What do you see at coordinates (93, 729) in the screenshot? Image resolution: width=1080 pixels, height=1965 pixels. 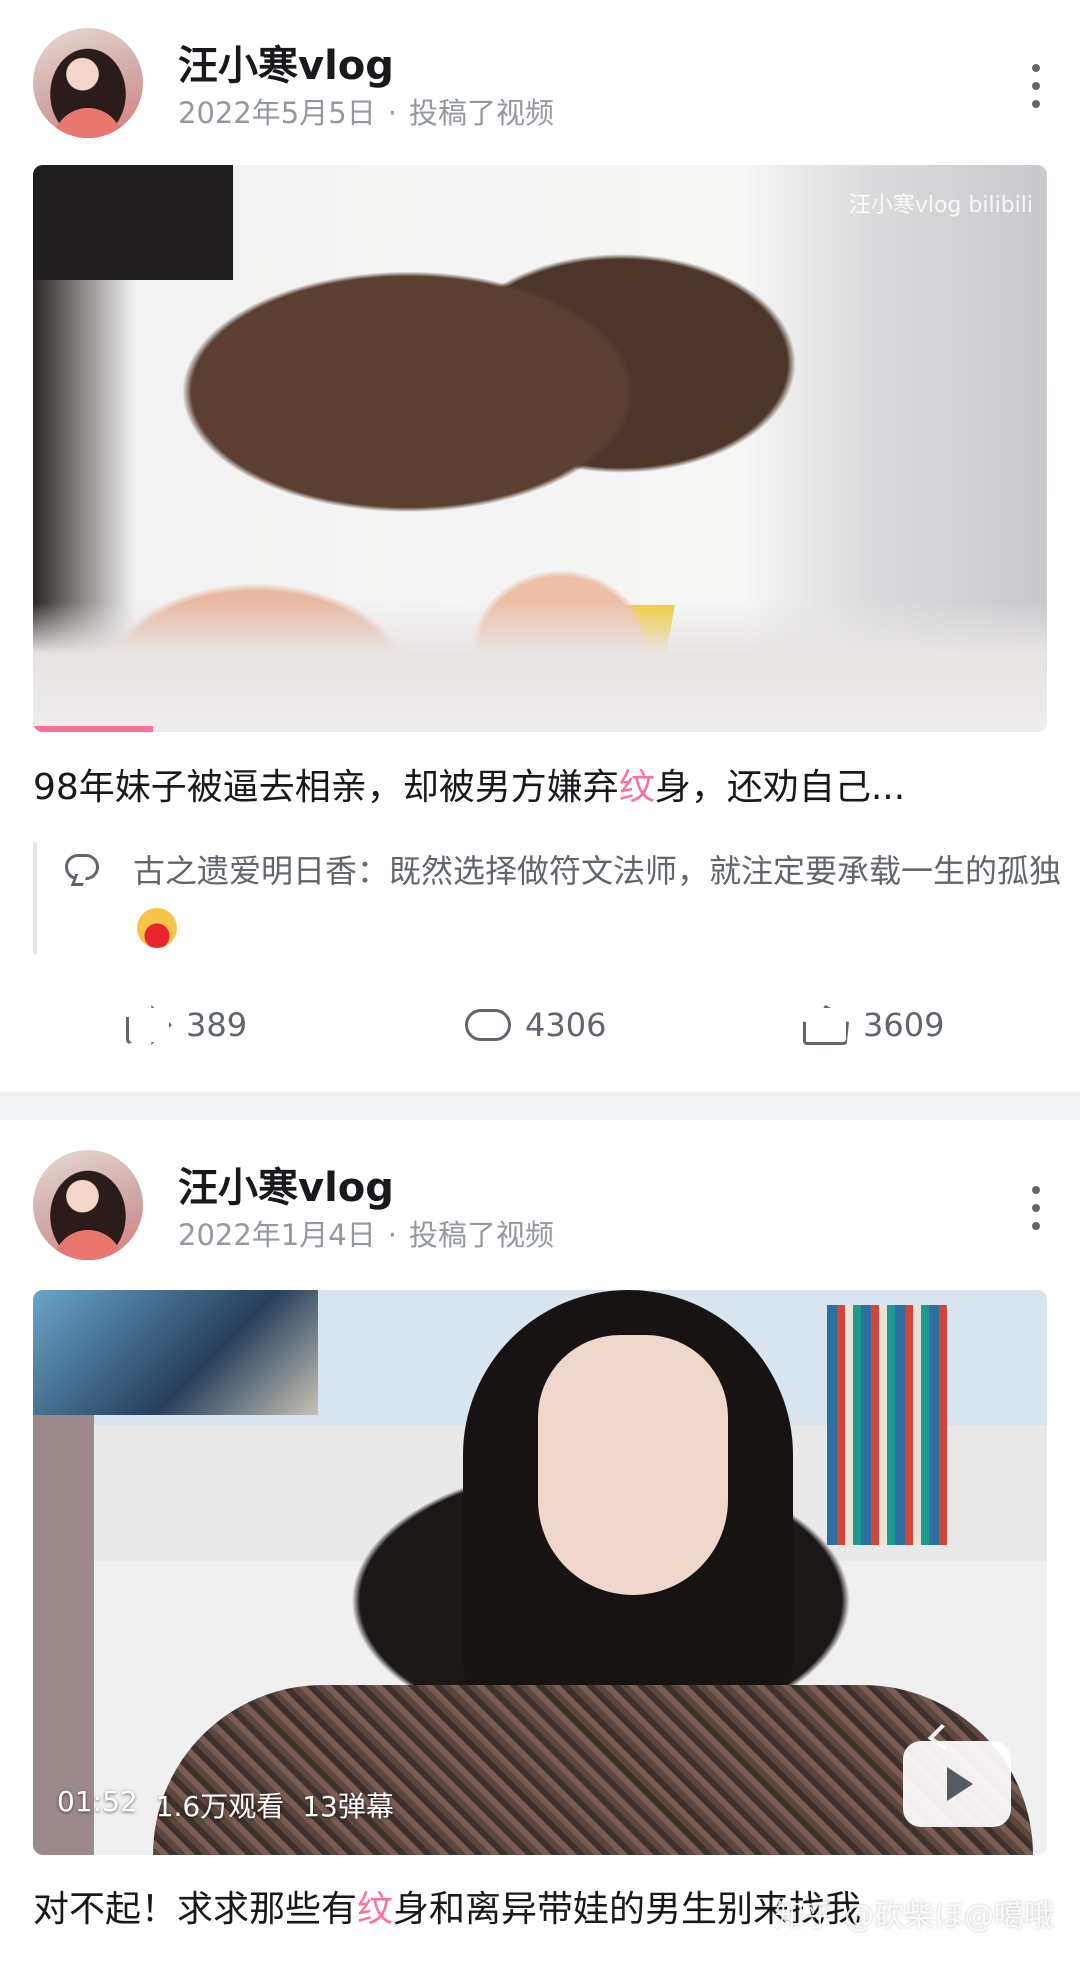 I see `watch-progress-bar` at bounding box center [93, 729].